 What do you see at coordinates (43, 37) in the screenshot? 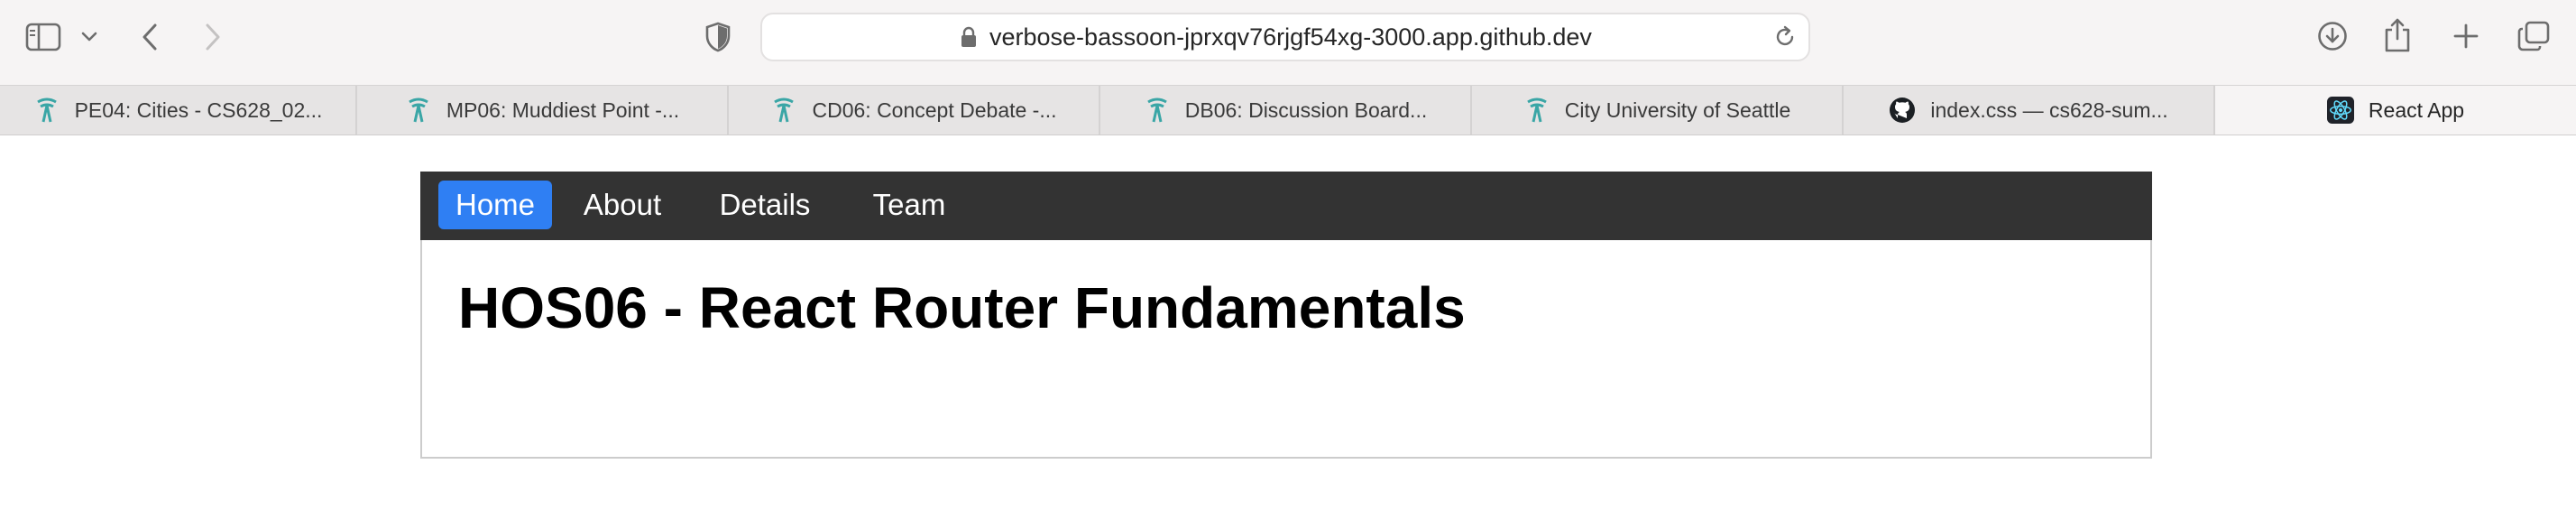
I see `sidebar-icon` at bounding box center [43, 37].